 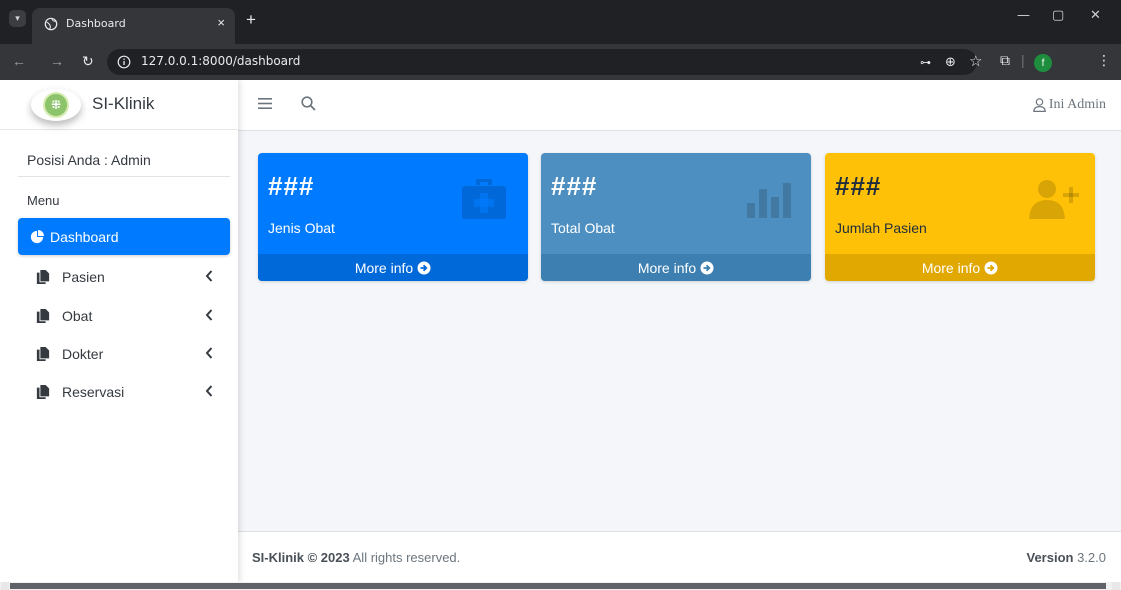 I want to click on reload-icon: ↻, so click(x=88, y=61).